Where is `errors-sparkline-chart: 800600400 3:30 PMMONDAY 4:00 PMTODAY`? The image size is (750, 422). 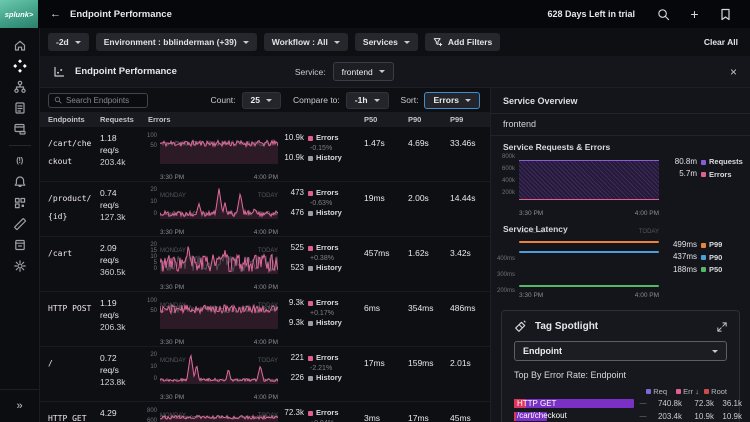
errors-sparkline-chart: 800600400 3:30 PMMONDAY 4:00 PMTODAY is located at coordinates (213, 412).